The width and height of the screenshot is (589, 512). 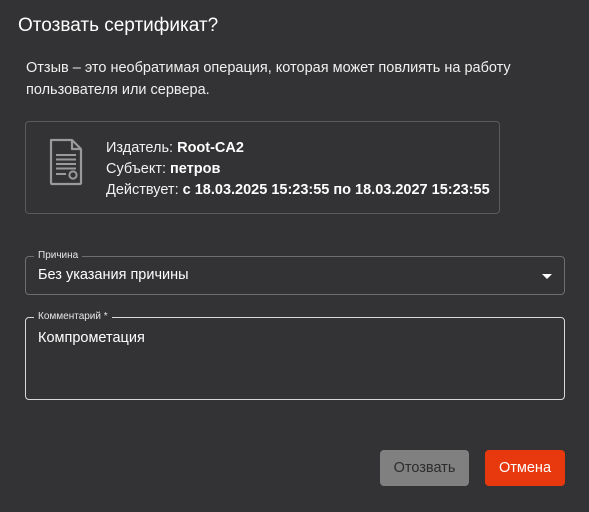 What do you see at coordinates (210, 148) in the screenshot?
I see `issuer-value: Root-CA2` at bounding box center [210, 148].